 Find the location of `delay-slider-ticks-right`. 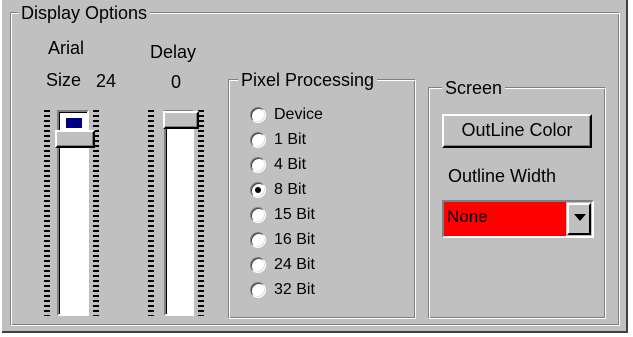

delay-slider-ticks-right is located at coordinates (201, 213).